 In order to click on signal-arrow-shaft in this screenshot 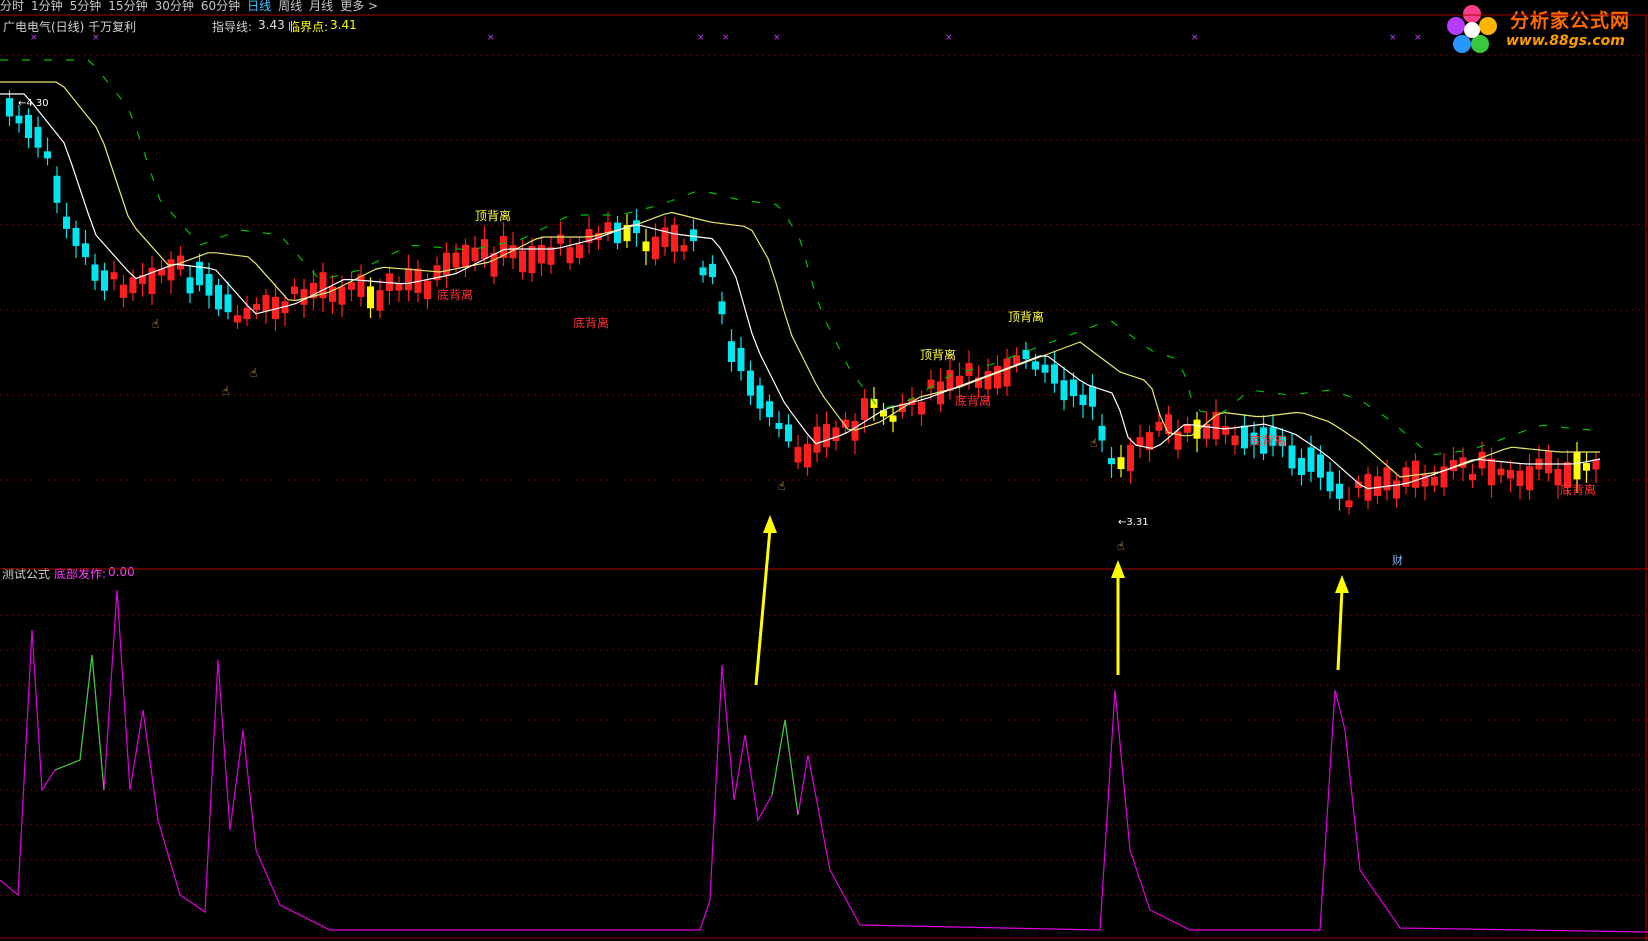, I will do `click(763, 607)`.